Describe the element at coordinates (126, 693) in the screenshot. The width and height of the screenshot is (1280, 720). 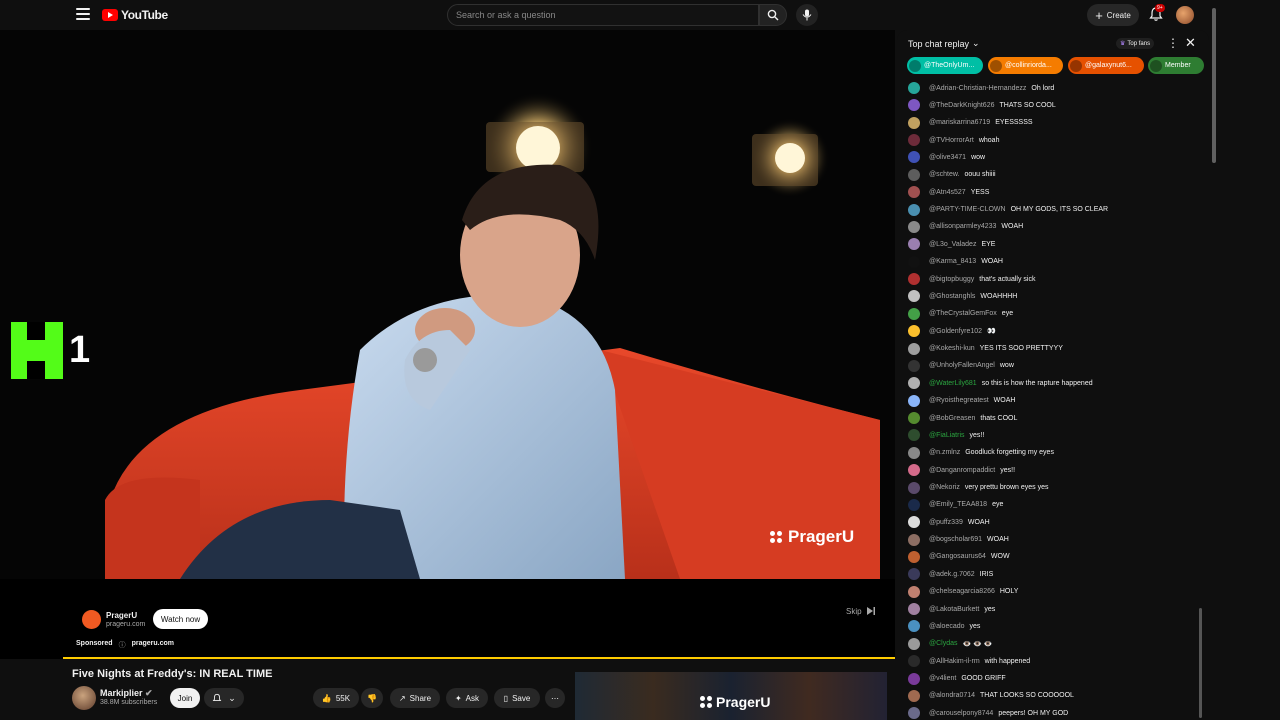
I see `channel-name: Markiplier ✔` at that location.